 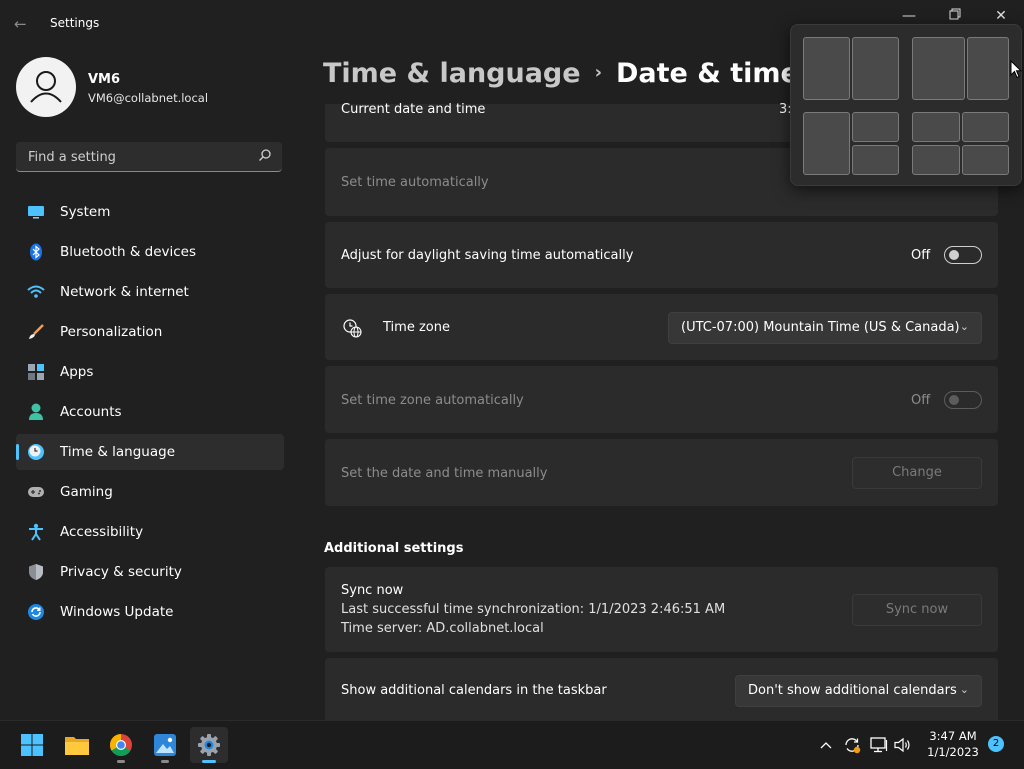 What do you see at coordinates (416, 327) in the screenshot?
I see `time-zone-label: Time zone` at bounding box center [416, 327].